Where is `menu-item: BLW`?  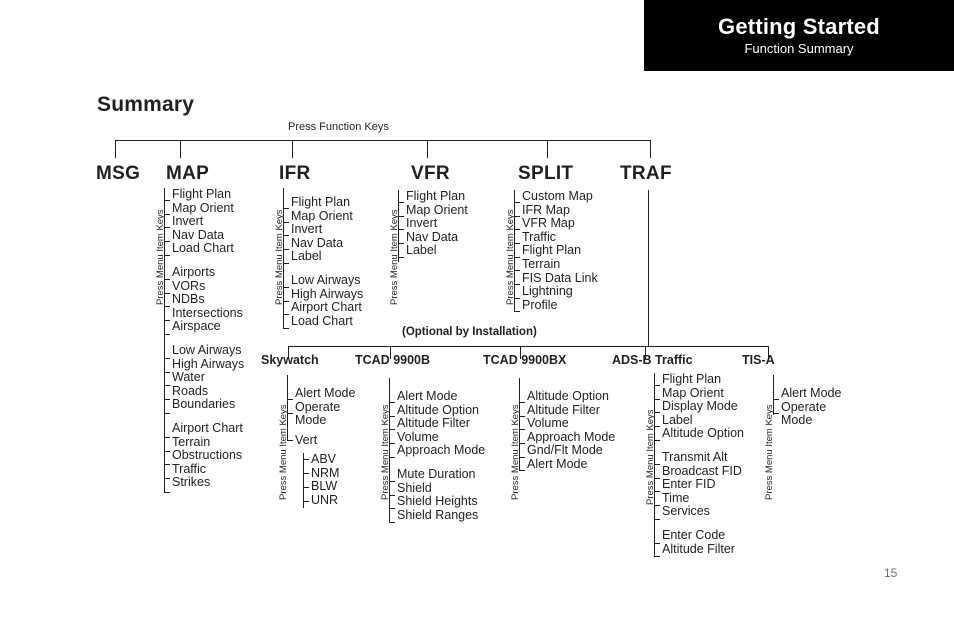
menu-item: BLW is located at coordinates (325, 487).